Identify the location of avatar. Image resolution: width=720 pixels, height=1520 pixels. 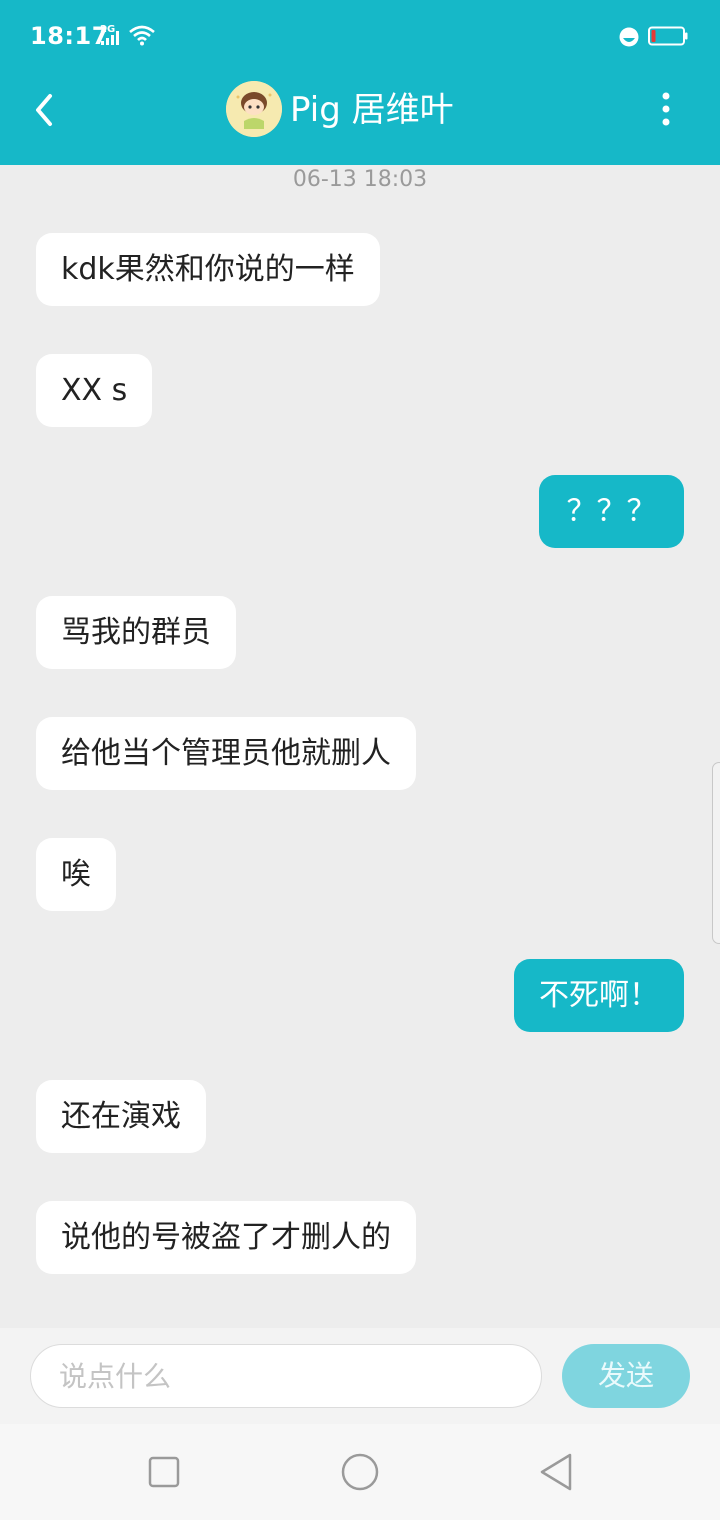
(254, 109).